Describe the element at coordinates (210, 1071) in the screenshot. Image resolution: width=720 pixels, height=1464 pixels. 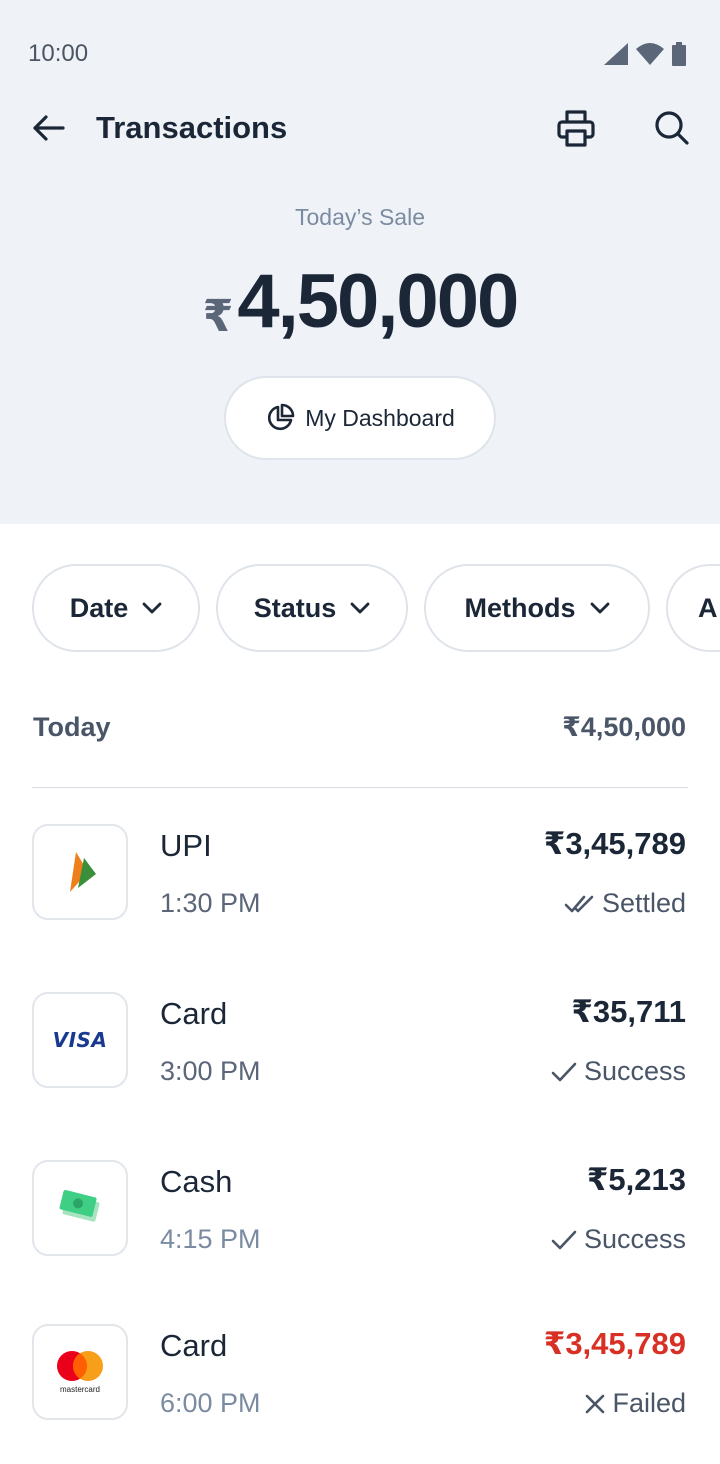
I see `transaction-time: 3:00 PM` at that location.